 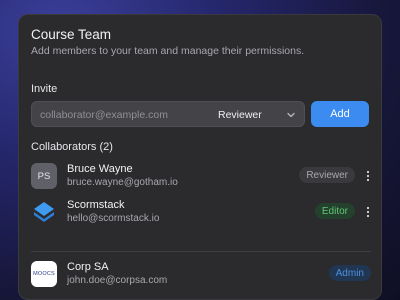 What do you see at coordinates (201, 213) in the screenshot?
I see `collaborator-row-scormstack: Scormstack hello@scormstack.io Editor` at bounding box center [201, 213].